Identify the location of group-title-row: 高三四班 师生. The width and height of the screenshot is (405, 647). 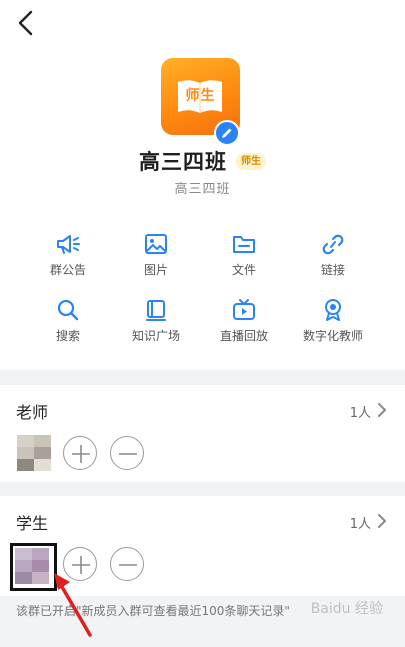
(202, 161).